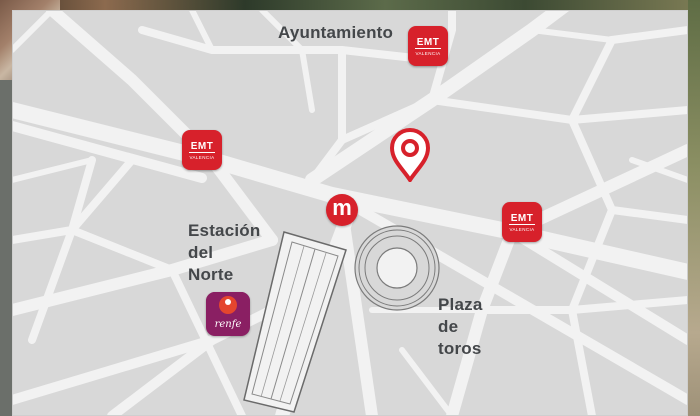 The image size is (700, 416). Describe the element at coordinates (336, 32) in the screenshot. I see `label-ayuntamiento: Ayuntamiento` at that location.